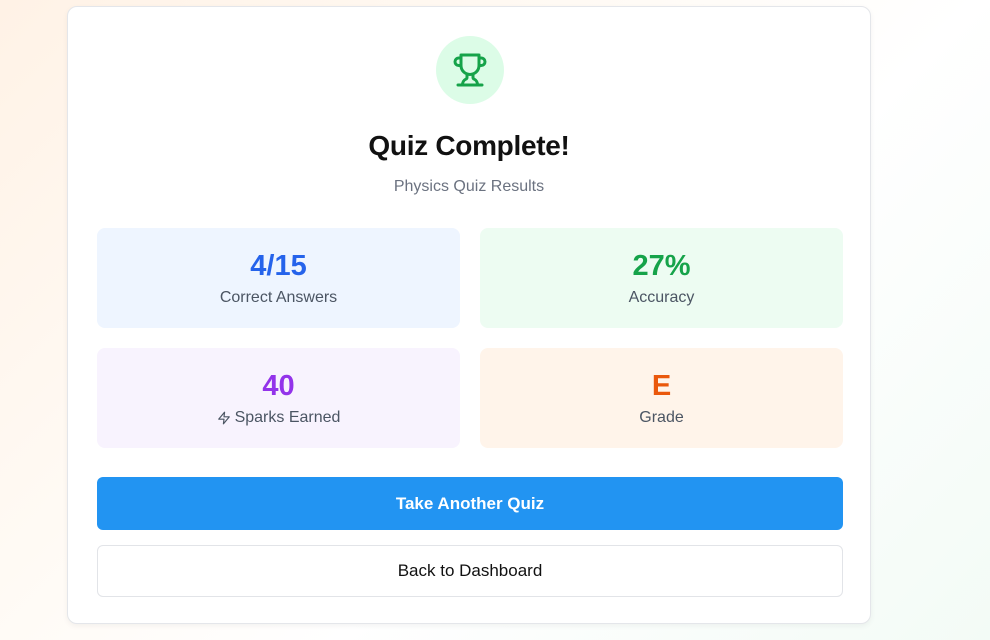 The width and height of the screenshot is (990, 640). What do you see at coordinates (469, 186) in the screenshot?
I see `page-subtitle: Physics Quiz Results` at bounding box center [469, 186].